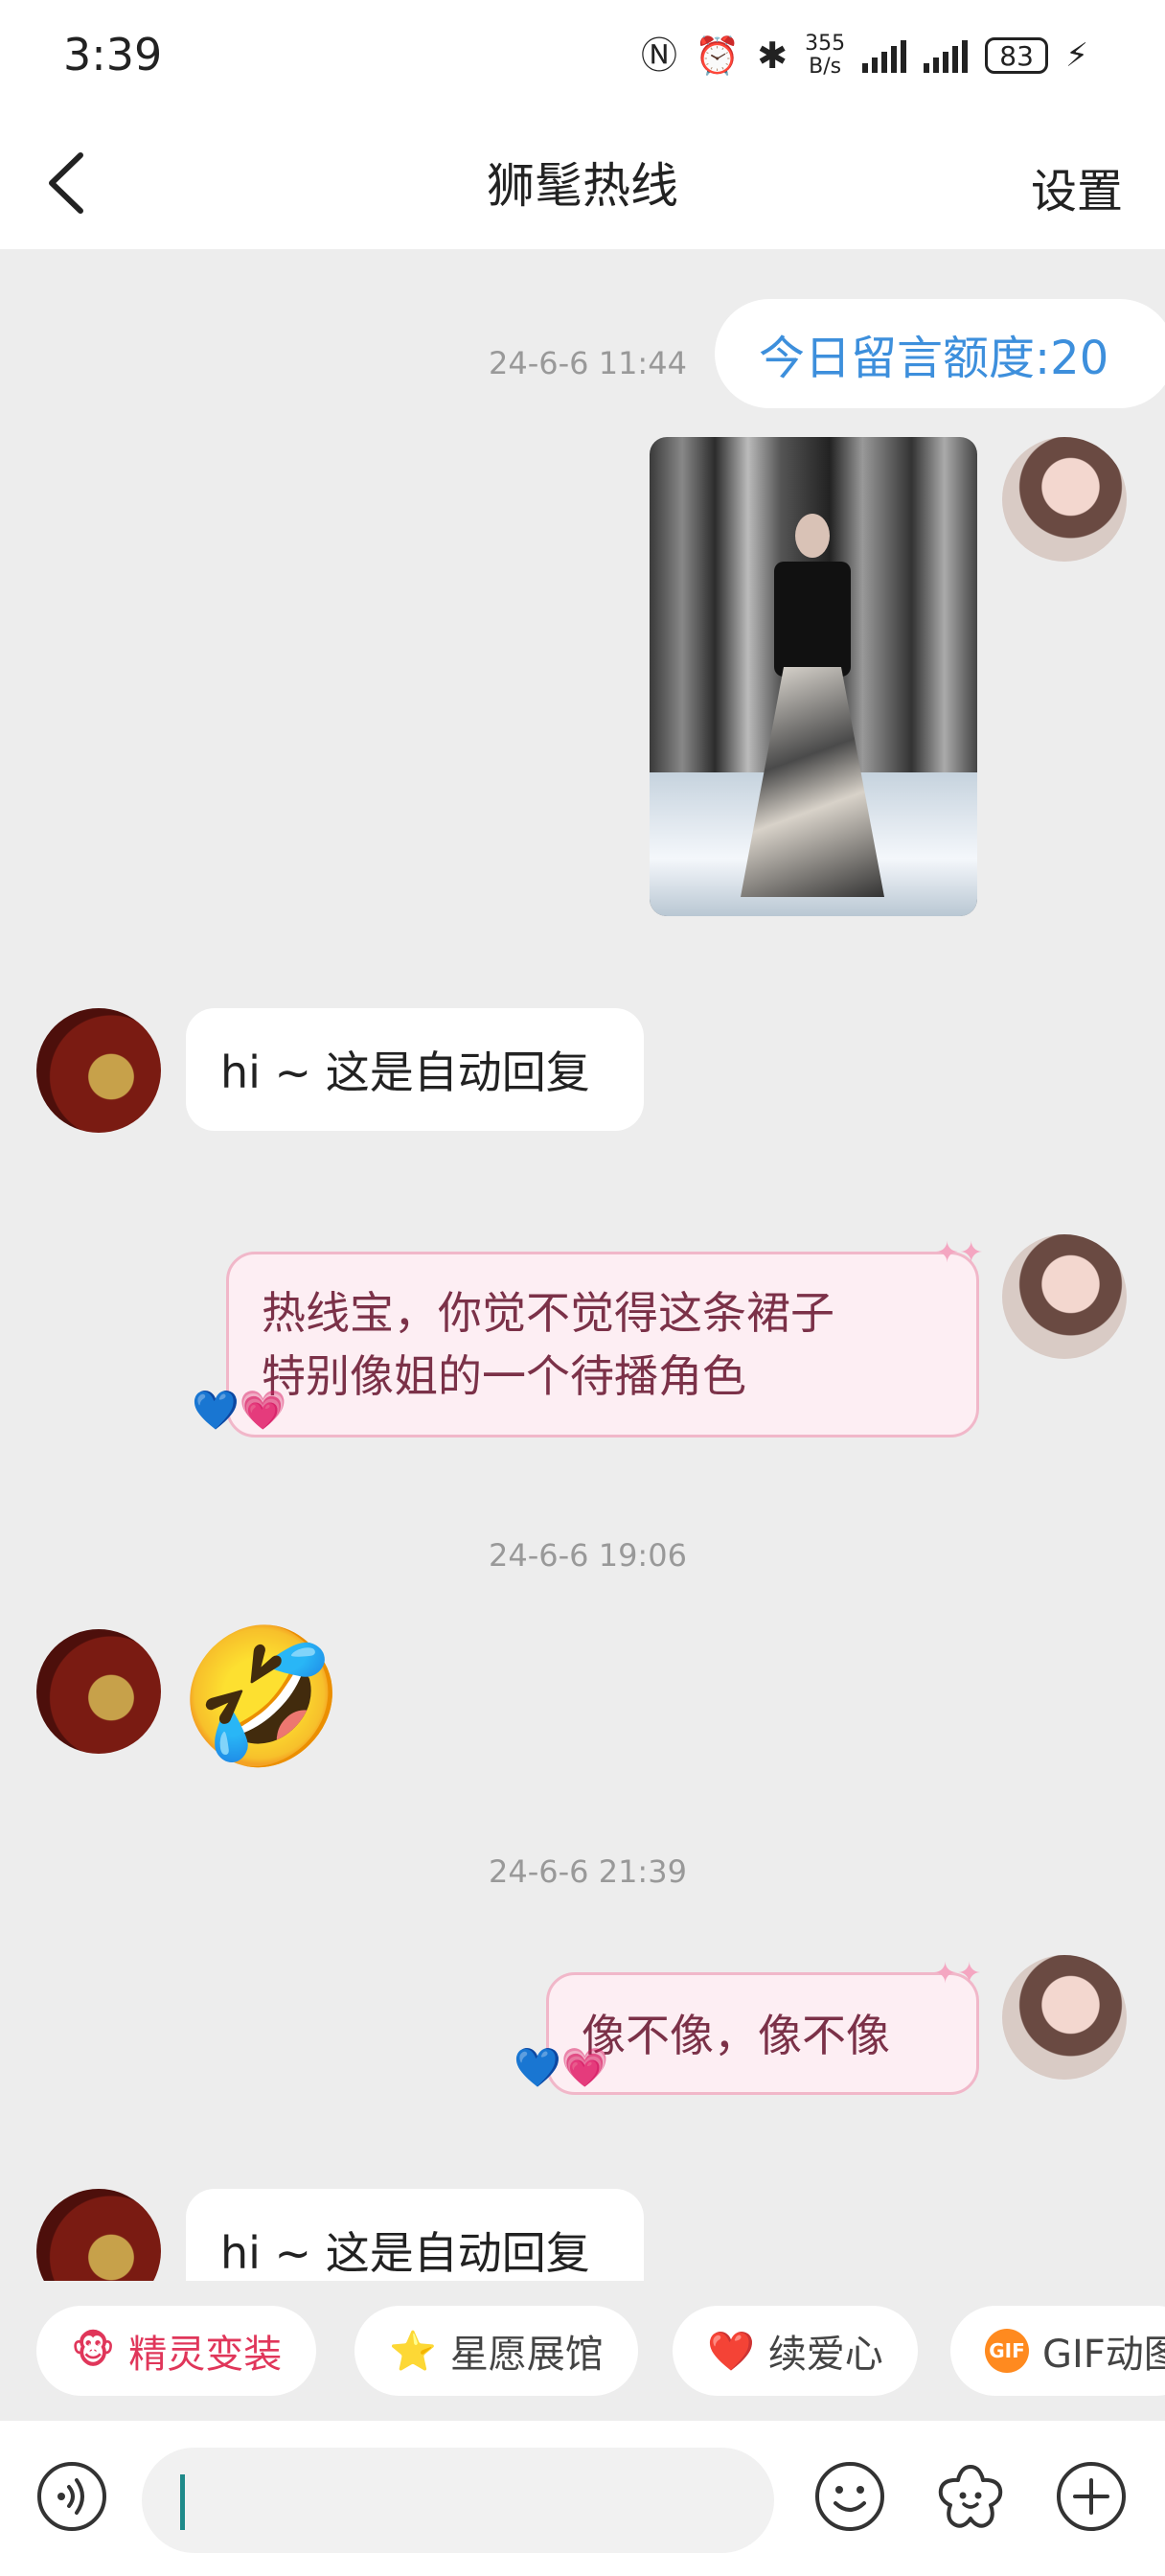 This screenshot has width=1165, height=2576. Describe the element at coordinates (413, 2351) in the screenshot. I see `star-icon: ⭐` at that location.